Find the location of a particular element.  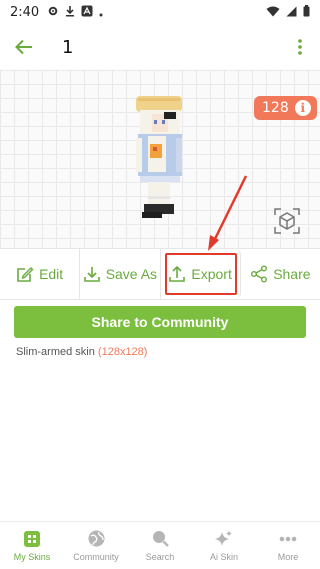

vertical-dots-icon is located at coordinates (300, 47).